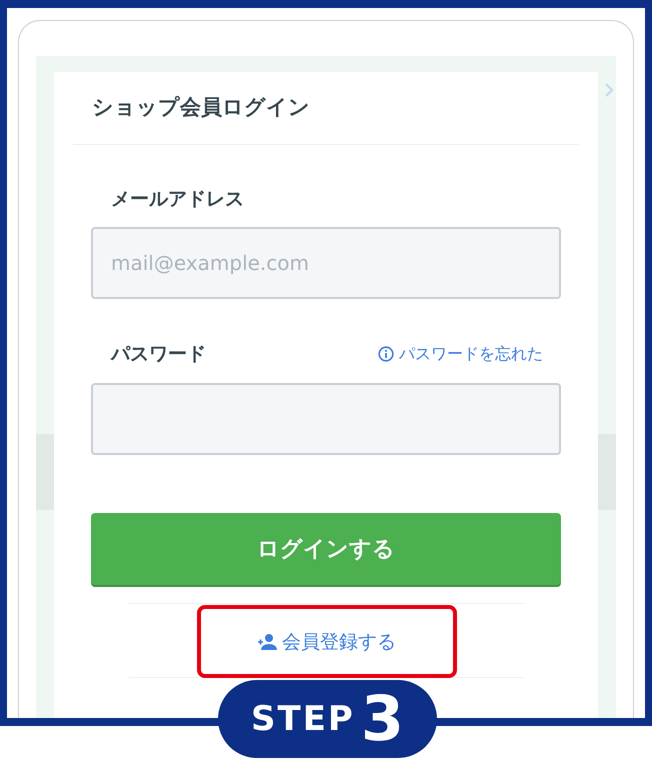 This screenshot has width=652, height=772. What do you see at coordinates (158, 354) in the screenshot?
I see `field-label: パスワード` at bounding box center [158, 354].